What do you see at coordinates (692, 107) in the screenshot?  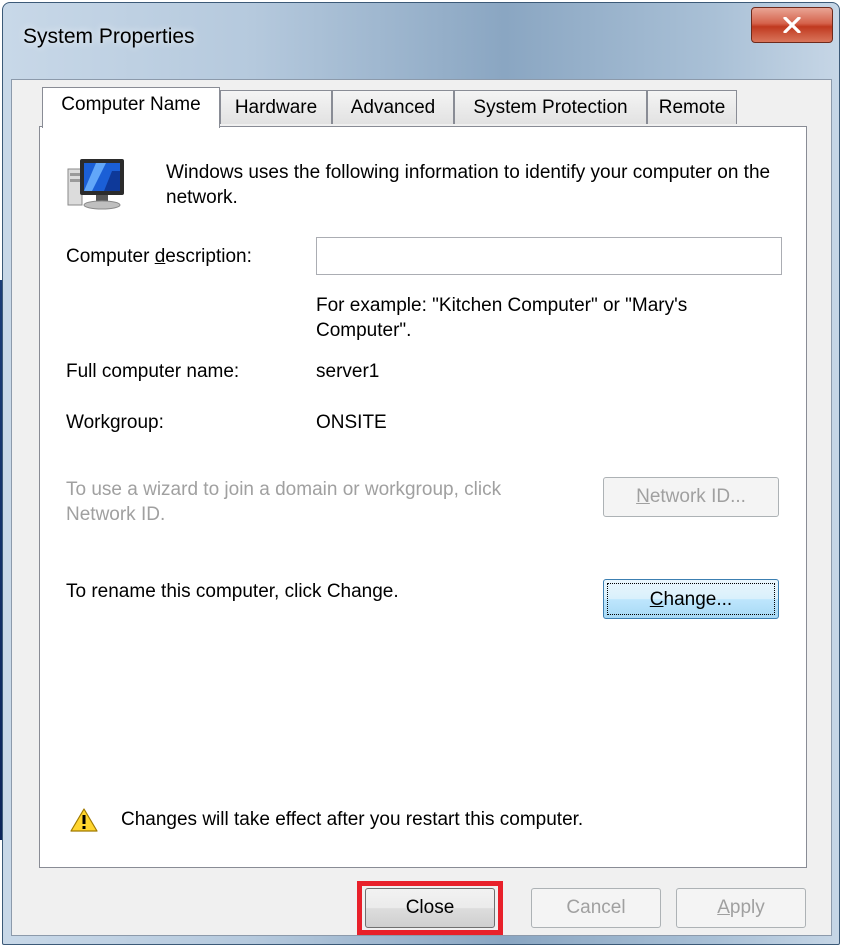 I see `tab-remote: Remote` at bounding box center [692, 107].